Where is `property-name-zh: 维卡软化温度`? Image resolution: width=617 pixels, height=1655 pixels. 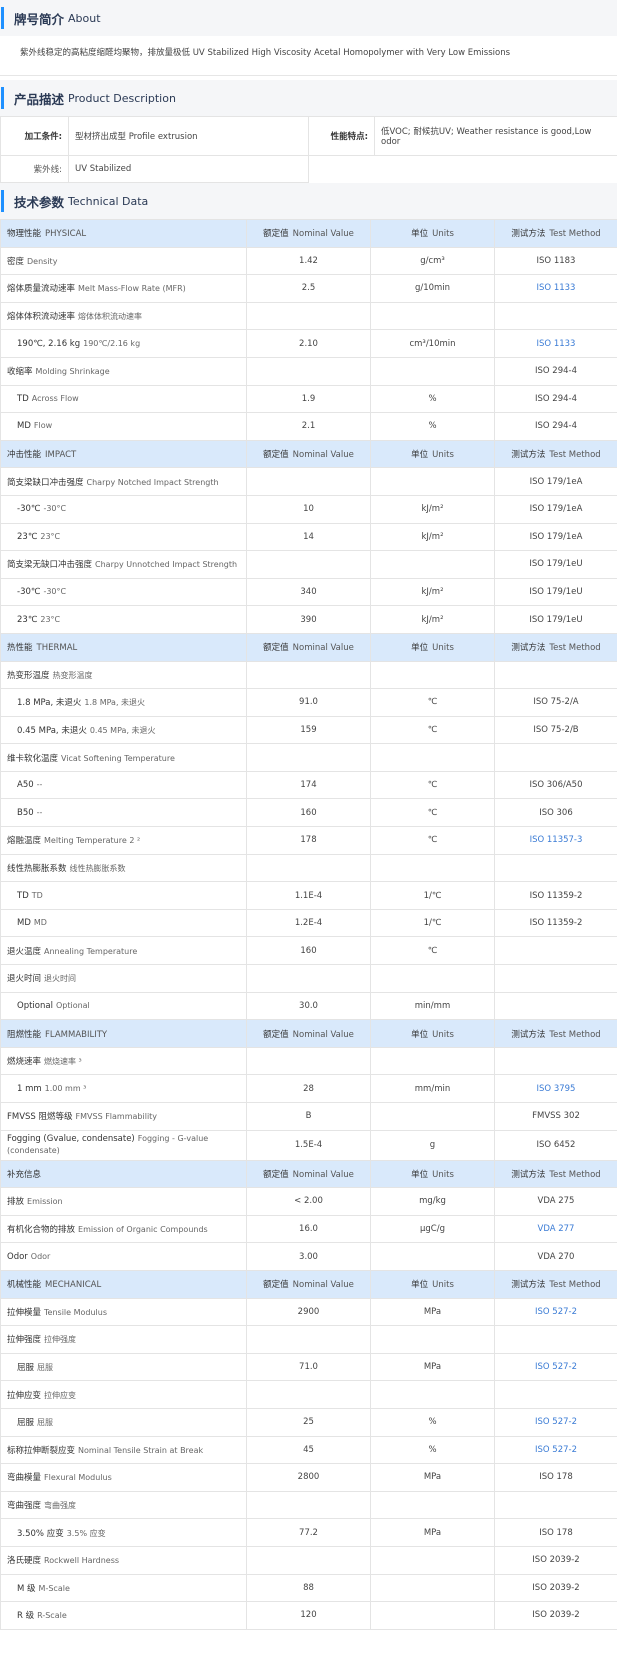
property-name-zh: 维卡软化温度 is located at coordinates (33, 758).